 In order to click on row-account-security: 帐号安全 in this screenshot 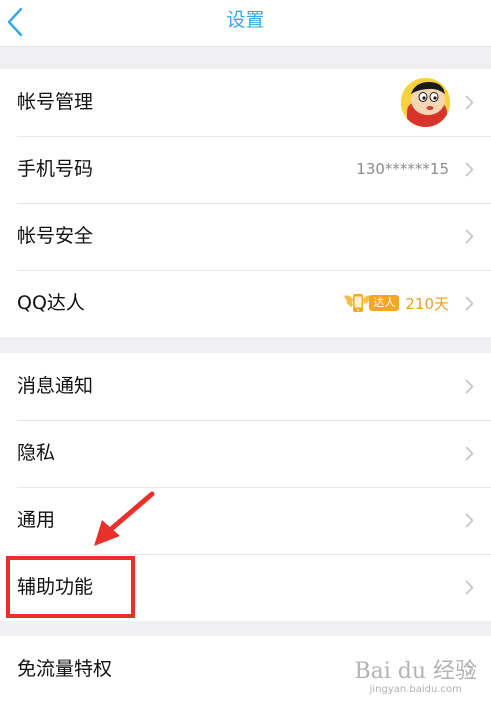, I will do `click(245, 236)`.